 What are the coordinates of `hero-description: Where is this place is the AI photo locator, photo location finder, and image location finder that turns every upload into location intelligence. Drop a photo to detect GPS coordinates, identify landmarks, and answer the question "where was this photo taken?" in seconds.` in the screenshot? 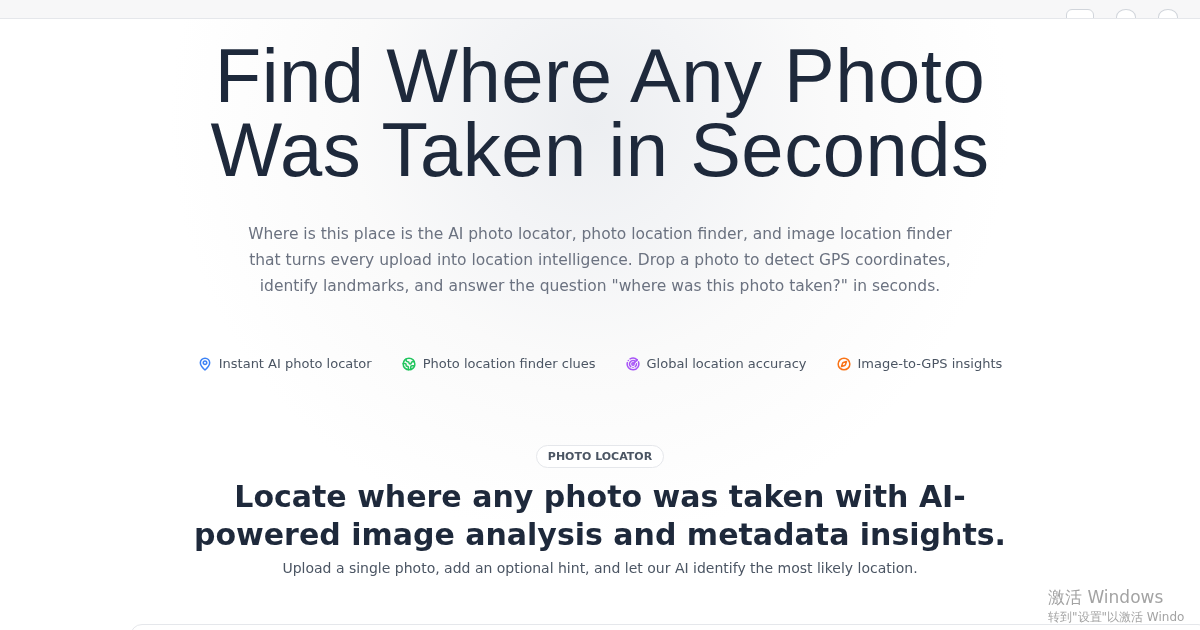 It's located at (600, 260).